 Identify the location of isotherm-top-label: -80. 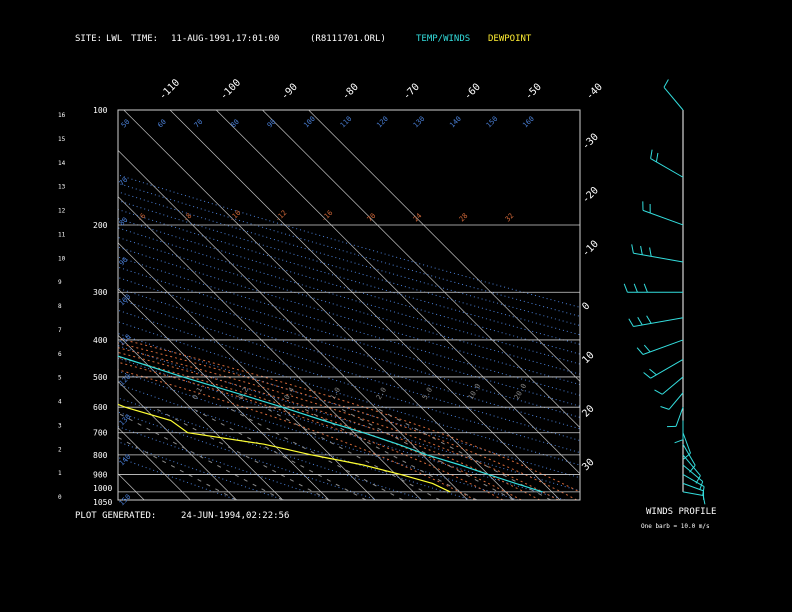
(350, 92).